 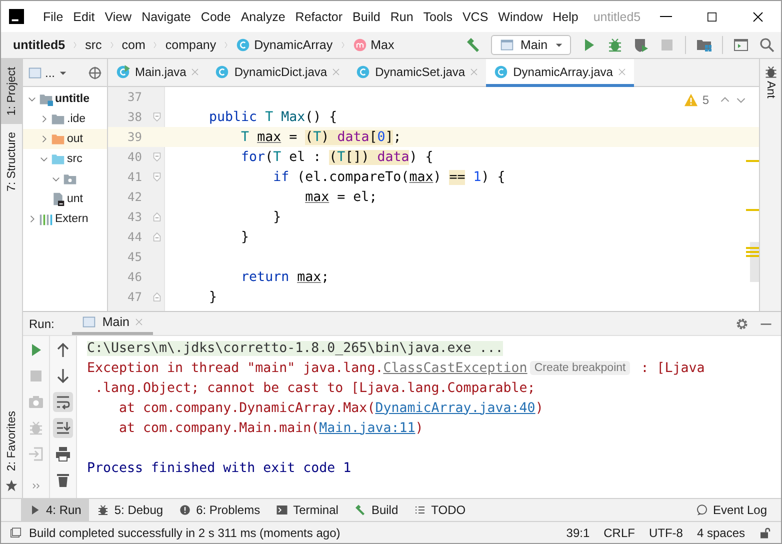 What do you see at coordinates (134, 237) in the screenshot?
I see `line-number: 44` at bounding box center [134, 237].